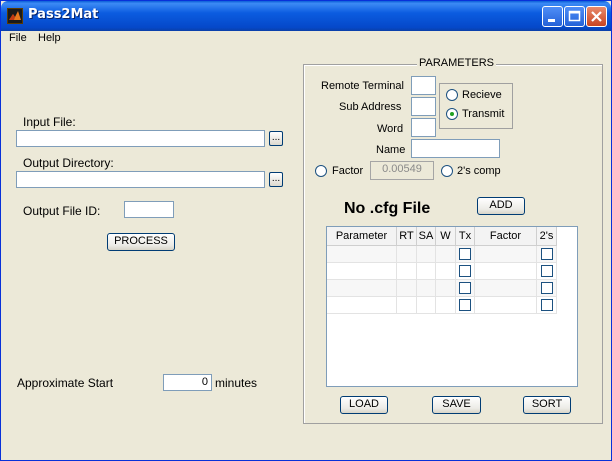 The height and width of the screenshot is (461, 612). What do you see at coordinates (452, 95) in the screenshot?
I see `receive-radio` at bounding box center [452, 95].